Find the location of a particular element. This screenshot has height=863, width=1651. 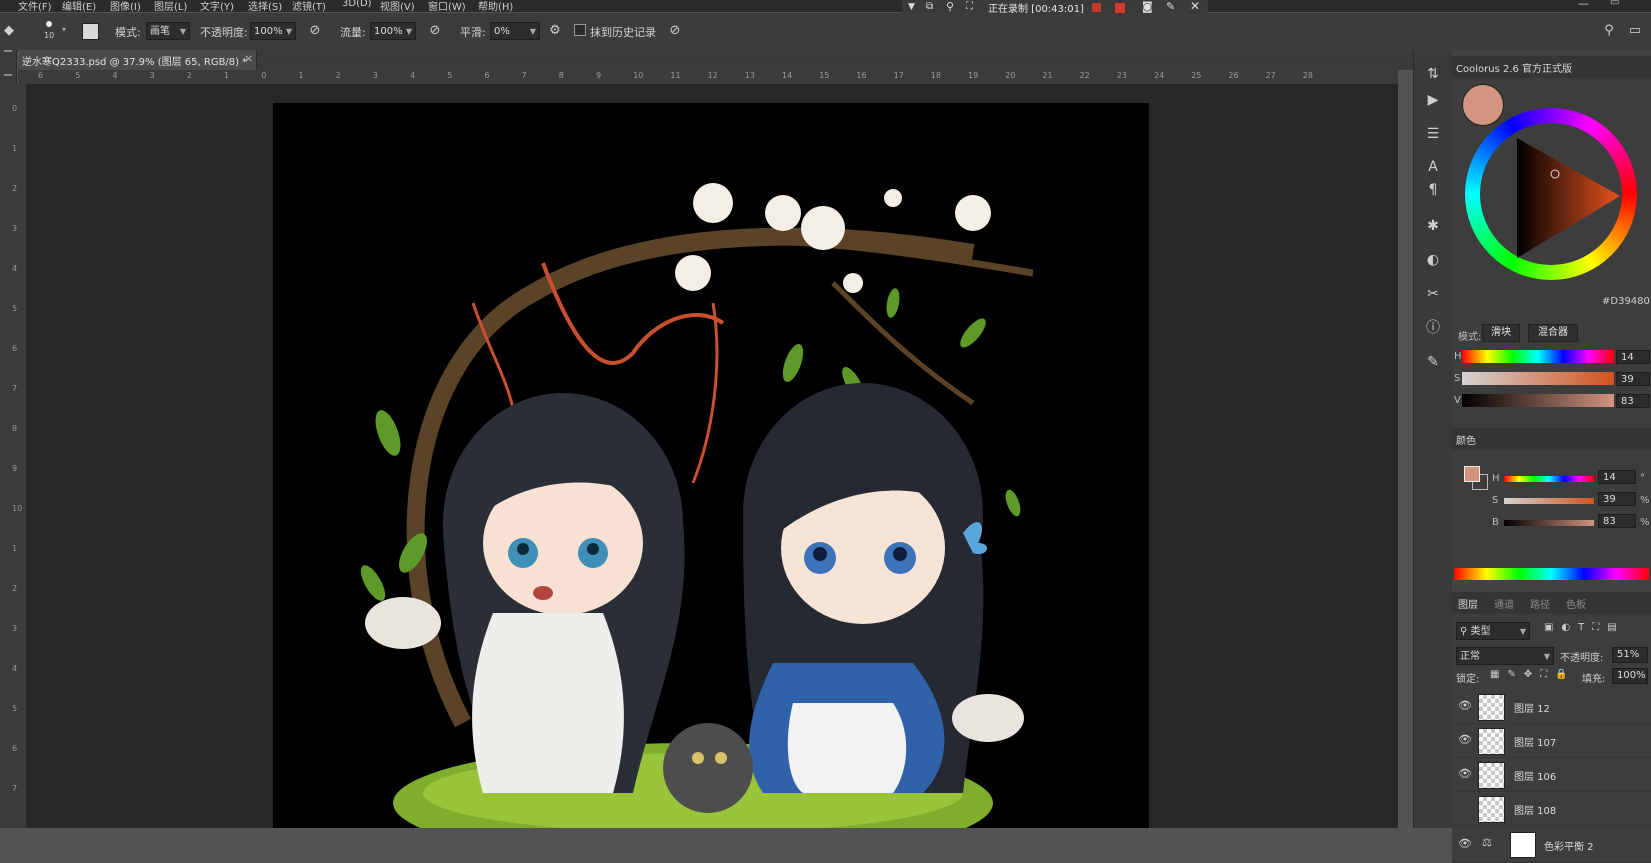

brush-panel-icon is located at coordinates (90, 31).